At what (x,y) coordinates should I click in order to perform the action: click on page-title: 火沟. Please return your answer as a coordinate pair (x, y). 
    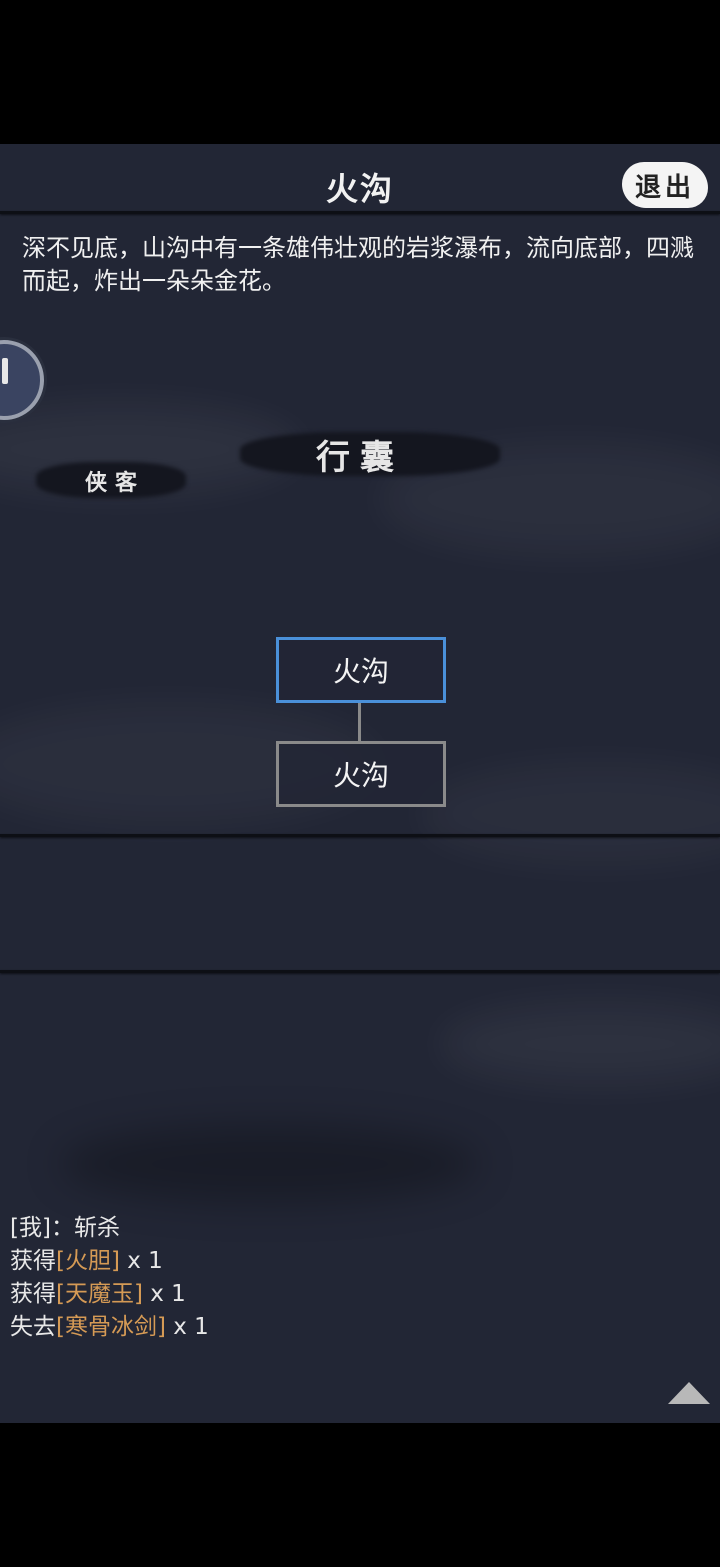
    Looking at the image, I should click on (359, 189).